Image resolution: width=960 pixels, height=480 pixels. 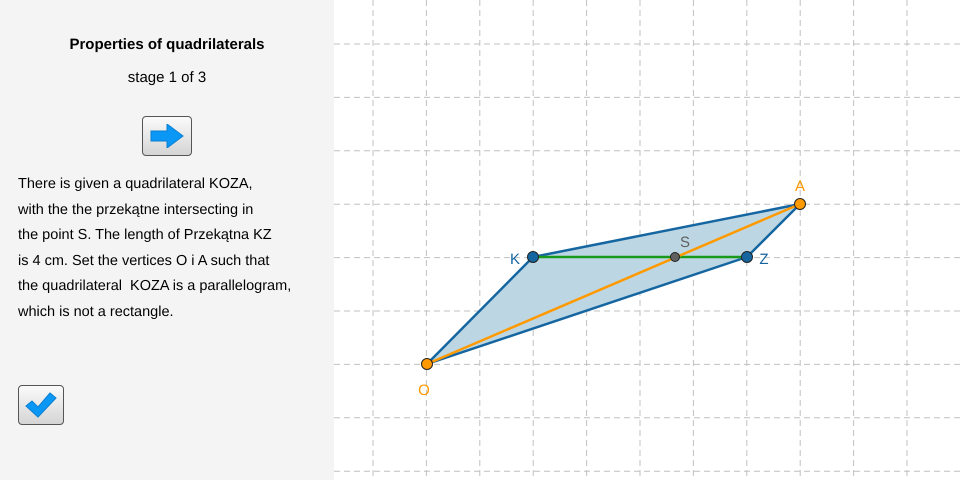 I want to click on point-label: K, so click(x=515, y=259).